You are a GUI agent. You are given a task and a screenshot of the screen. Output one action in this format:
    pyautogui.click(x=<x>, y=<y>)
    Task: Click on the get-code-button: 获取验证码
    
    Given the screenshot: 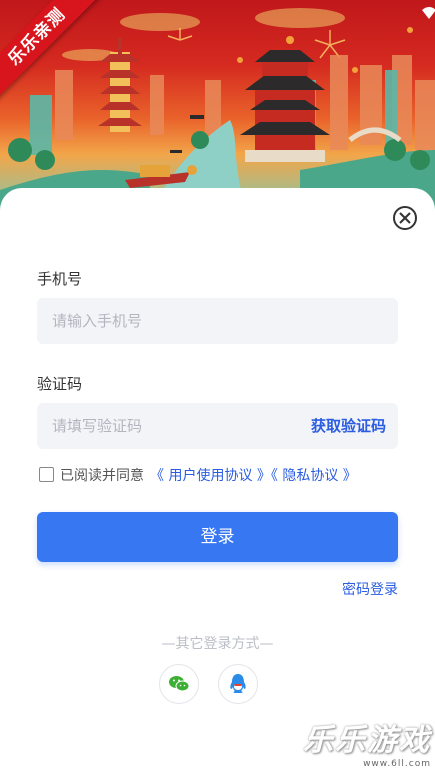 What is the action you would take?
    pyautogui.click(x=348, y=426)
    